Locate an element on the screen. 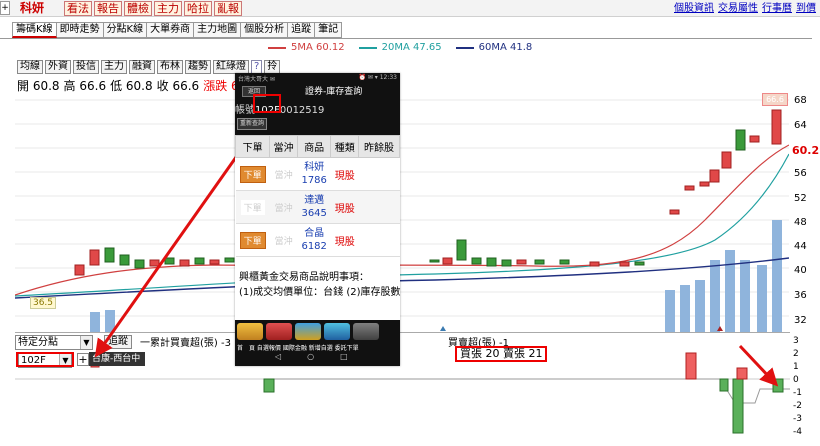 Image resolution: width=820 pixels, height=446 pixels. product-name: 科妍 is located at coordinates (314, 167).